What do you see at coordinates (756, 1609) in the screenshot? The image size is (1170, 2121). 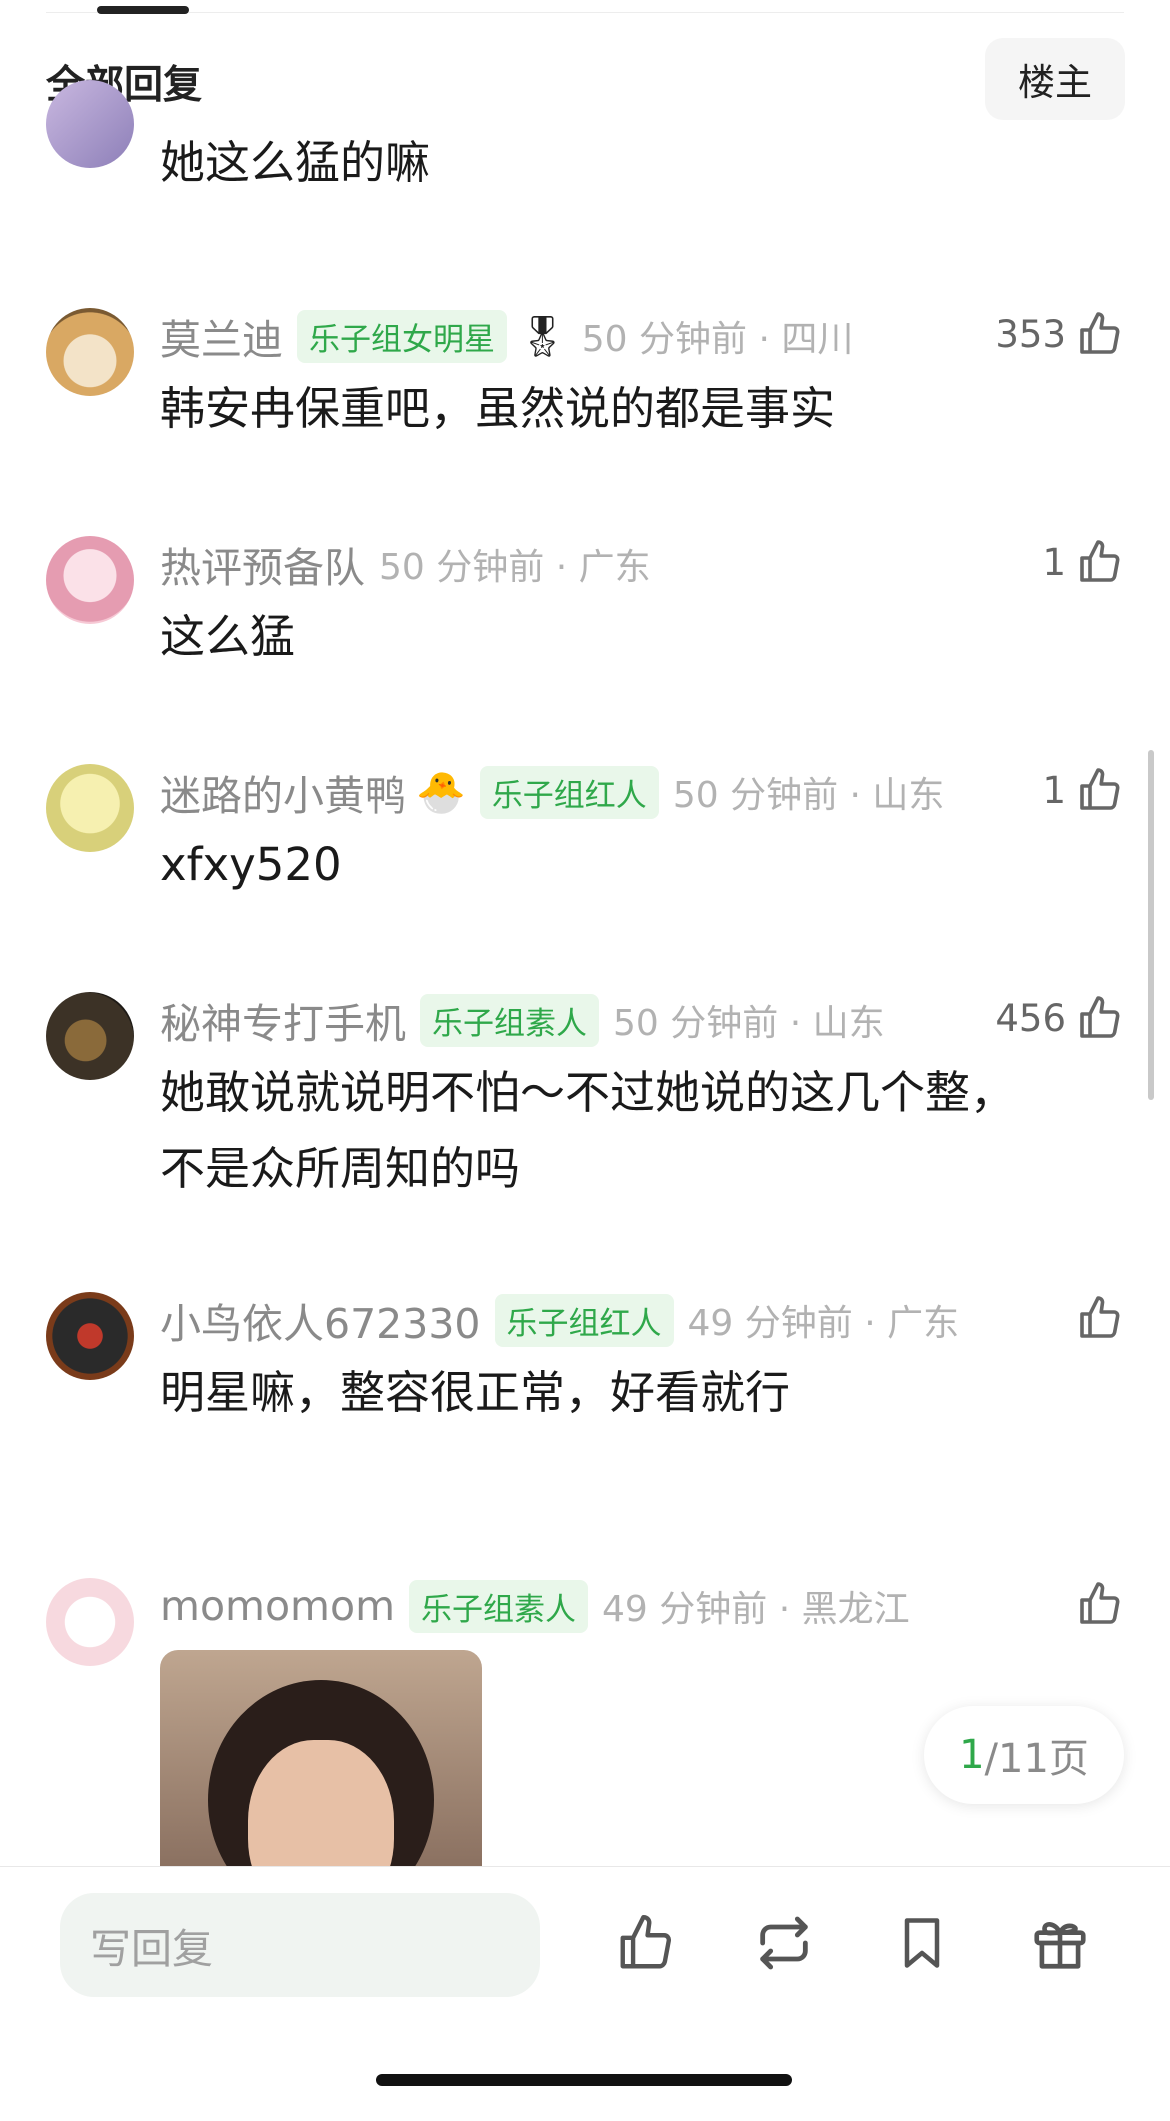 I see `comment-meta: 49 分钟前 · 黑龙江` at bounding box center [756, 1609].